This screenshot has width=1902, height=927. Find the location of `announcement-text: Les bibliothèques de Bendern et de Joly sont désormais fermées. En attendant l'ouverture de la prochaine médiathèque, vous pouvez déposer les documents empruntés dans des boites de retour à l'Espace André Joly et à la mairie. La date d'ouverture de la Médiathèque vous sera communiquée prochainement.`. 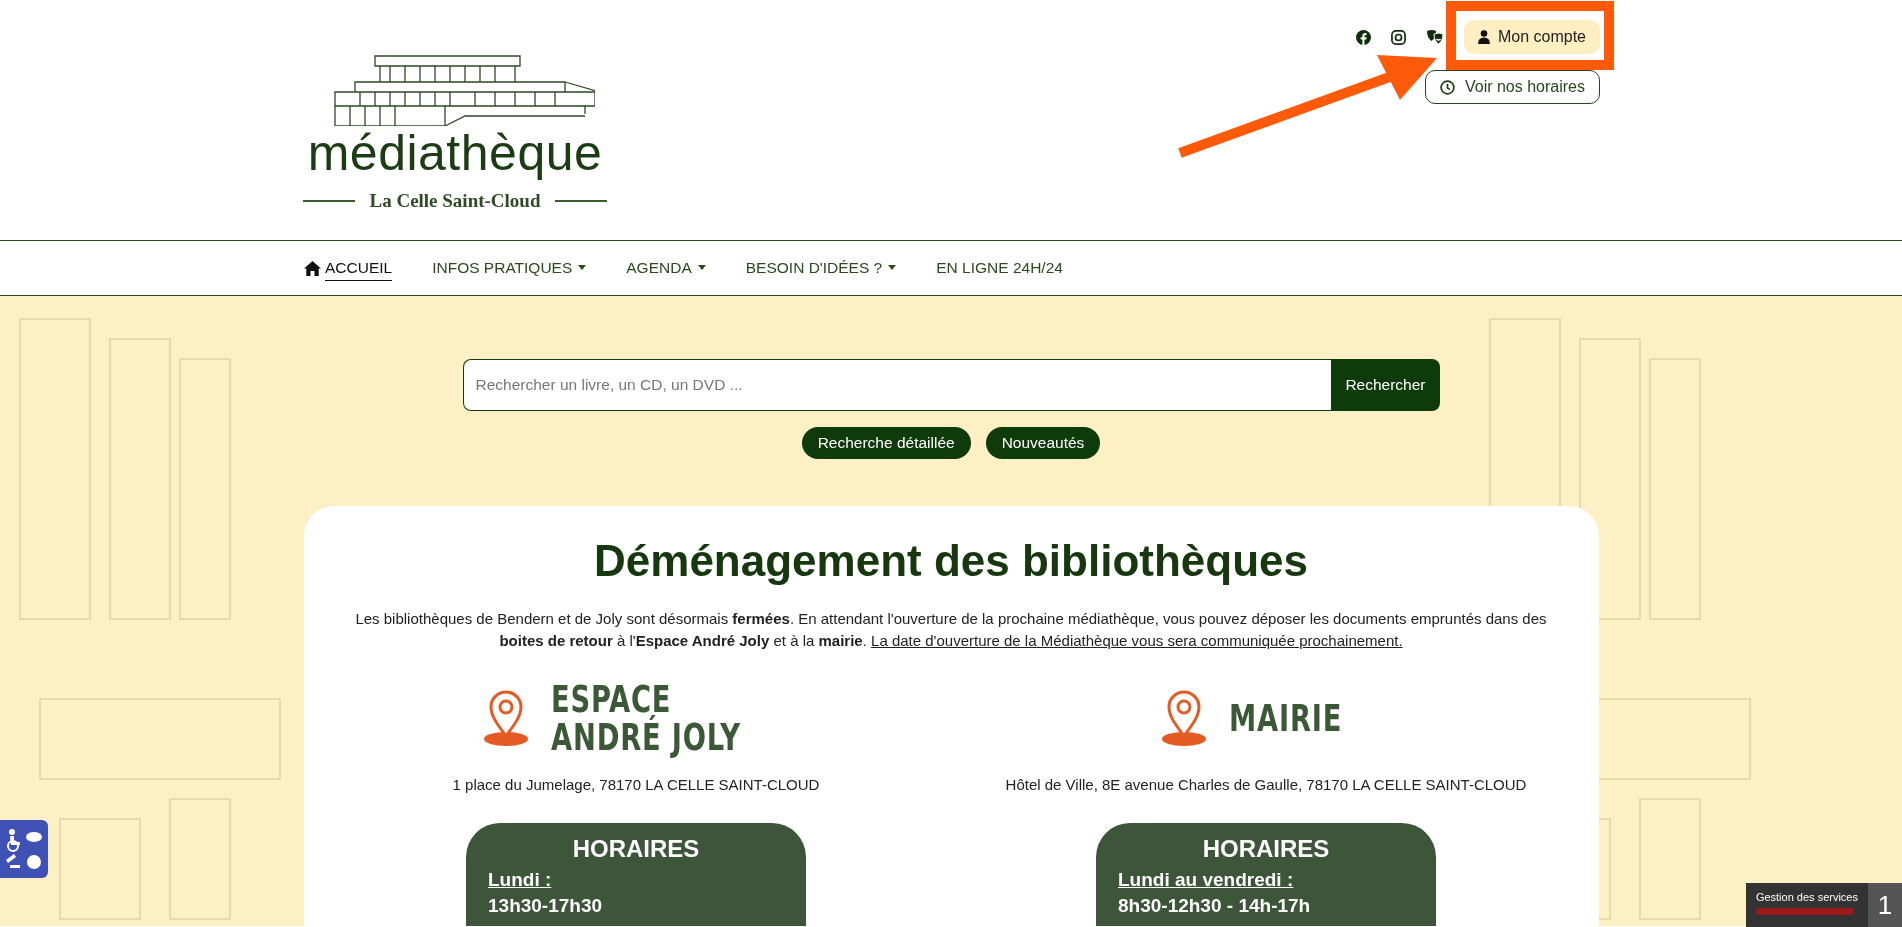

announcement-text: Les bibliothèques de Bendern et de Joly sont désormais fermées. En attendant l'ouverture de la prochaine médiathèque, vous pouvez déposer les documents empruntés dans des boites de retour à l'Espace André Joly et à la mairie. La date d'ouverture de la Médiathèque vous sera communiquée prochainement. is located at coordinates (951, 630).